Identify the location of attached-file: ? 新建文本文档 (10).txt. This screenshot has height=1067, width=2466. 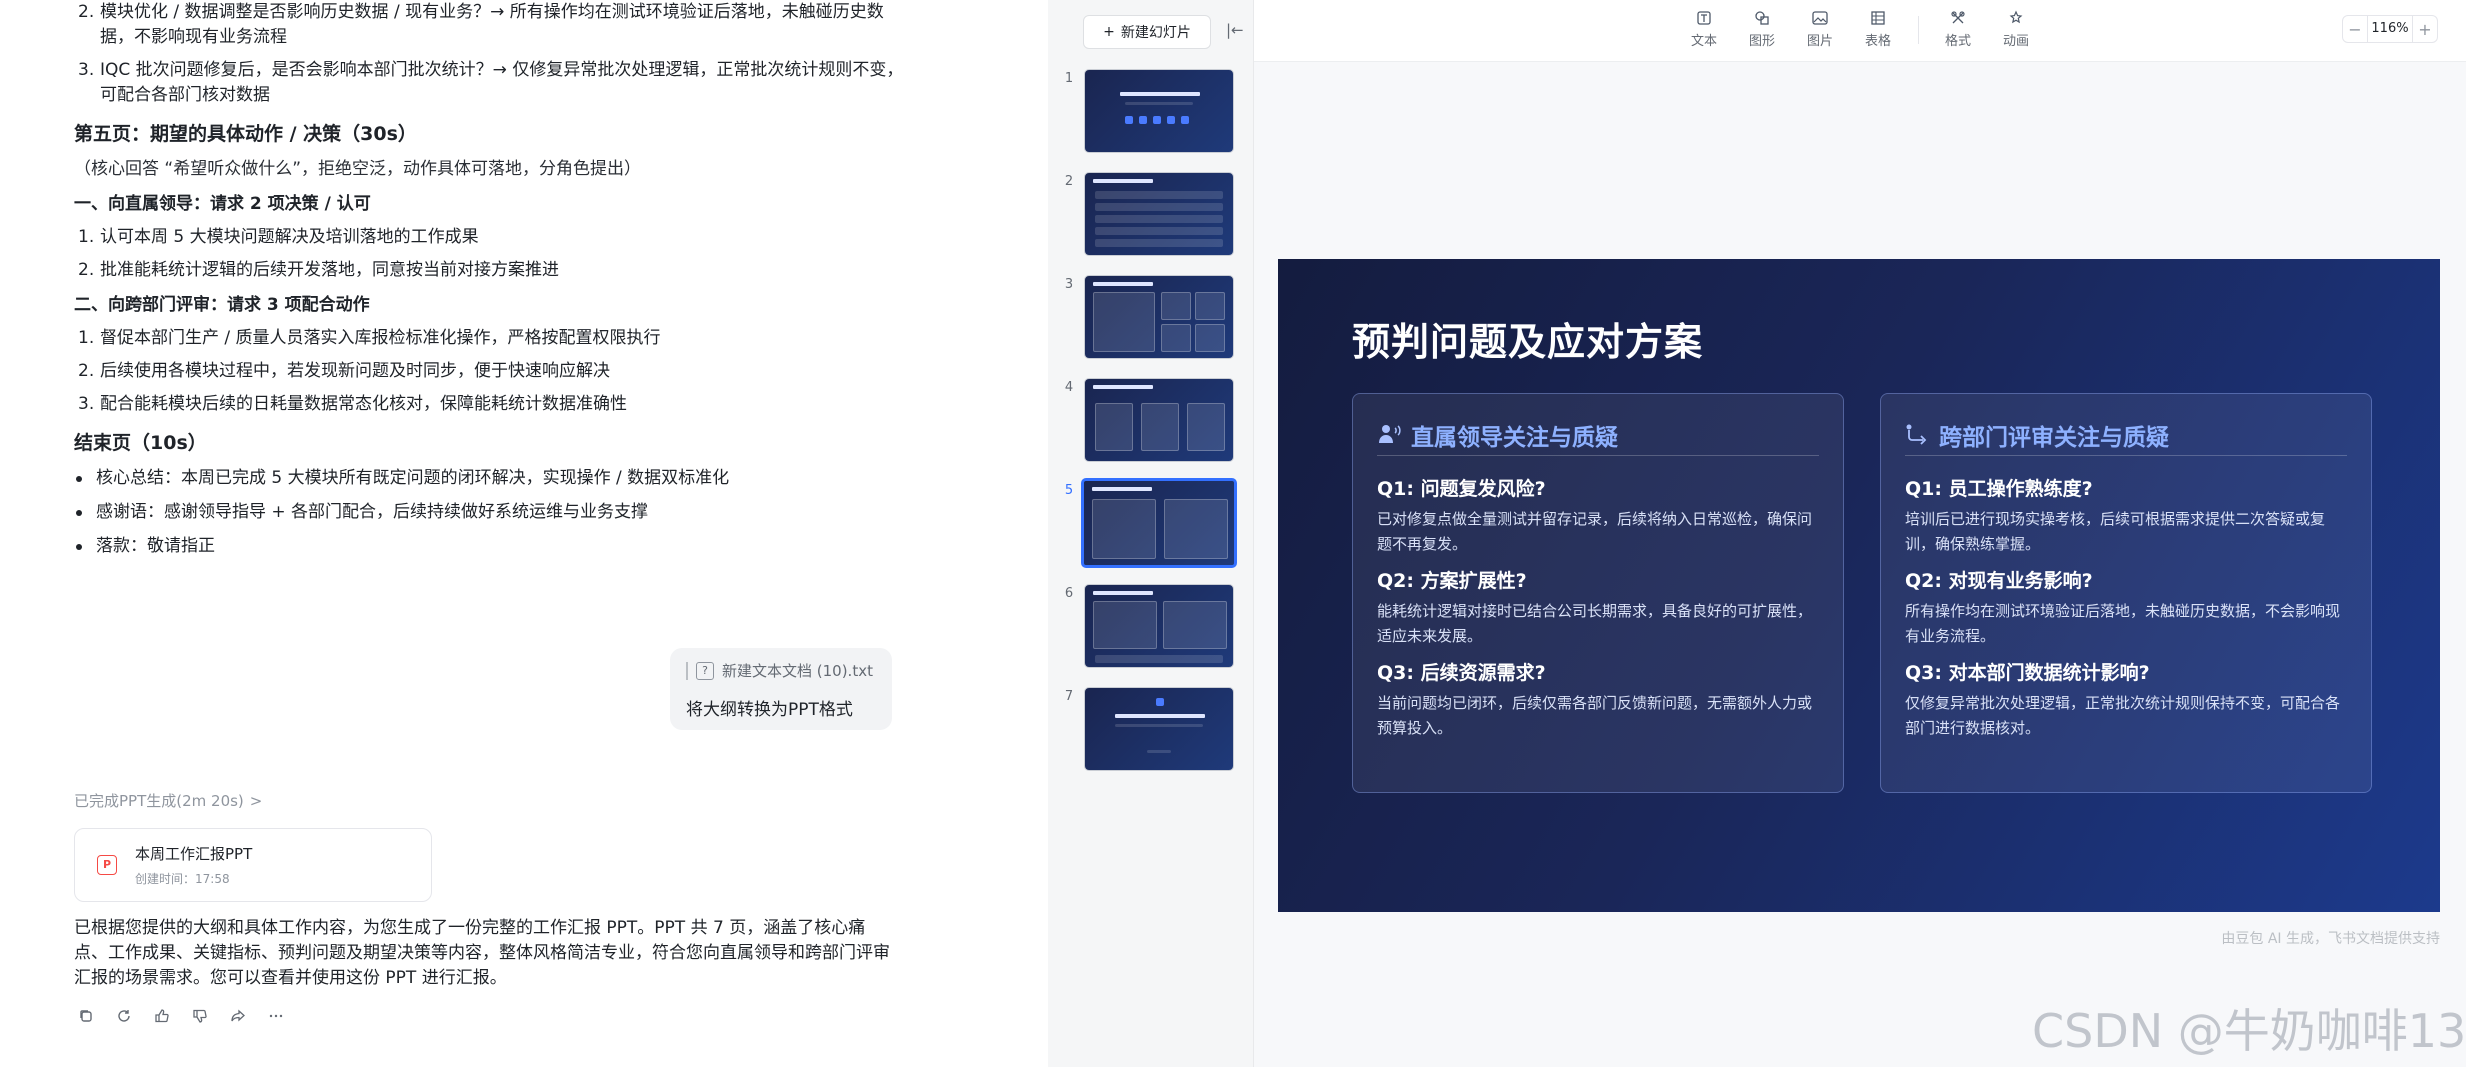
(781, 670).